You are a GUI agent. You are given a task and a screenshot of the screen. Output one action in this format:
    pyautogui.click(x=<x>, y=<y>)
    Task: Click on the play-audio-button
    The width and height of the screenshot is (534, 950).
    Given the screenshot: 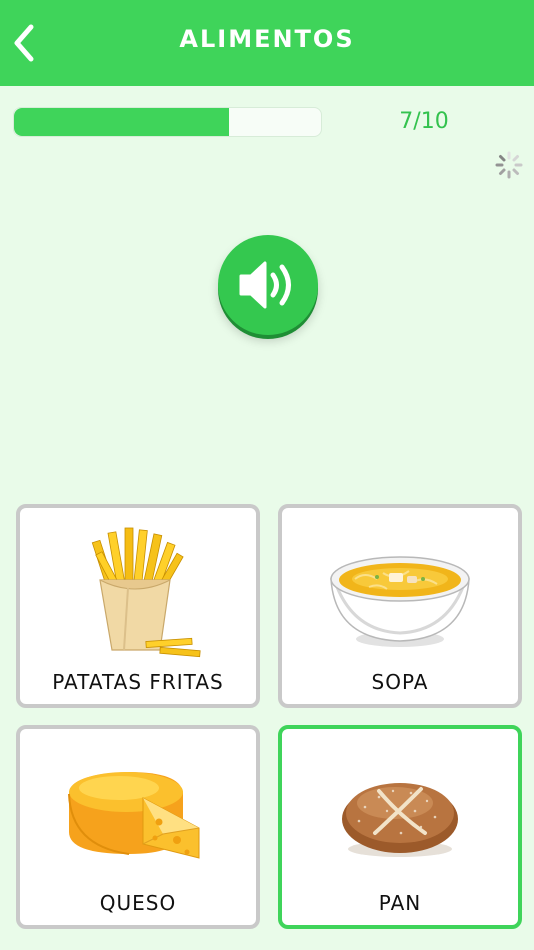 What is the action you would take?
    pyautogui.click(x=268, y=285)
    